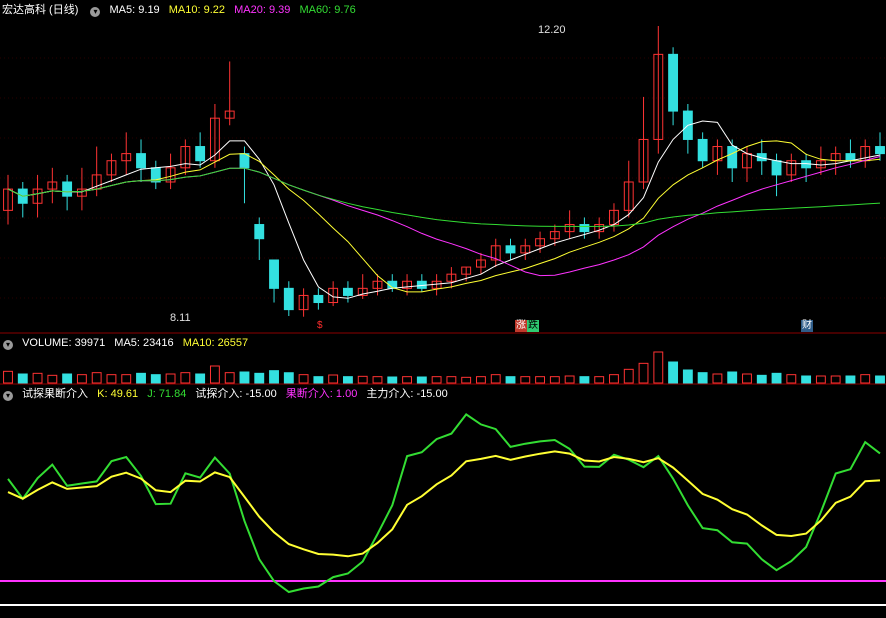 This screenshot has width=886, height=618. Describe the element at coordinates (40, 10) in the screenshot. I see `stock-title: 宏达高科 (日线)` at that location.